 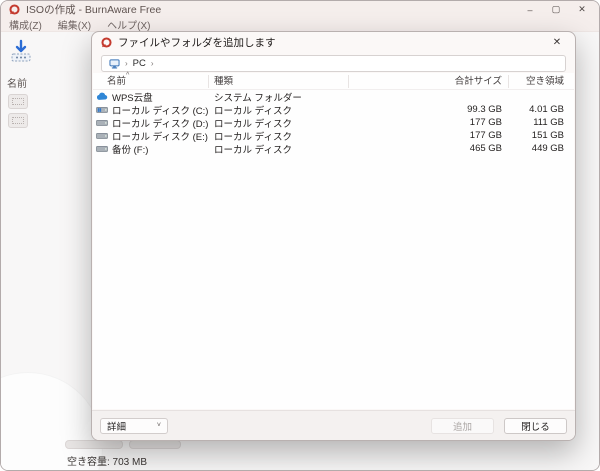 I want to click on add-files-icon, so click(x=21, y=50).